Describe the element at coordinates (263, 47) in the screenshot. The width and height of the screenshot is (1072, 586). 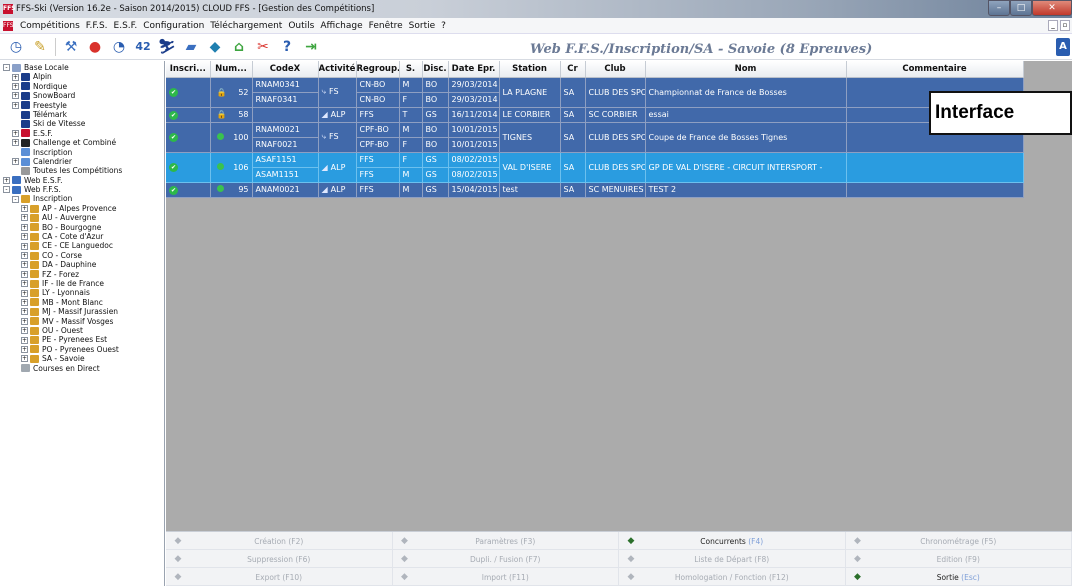
I see `scissors-icon: ✂` at that location.